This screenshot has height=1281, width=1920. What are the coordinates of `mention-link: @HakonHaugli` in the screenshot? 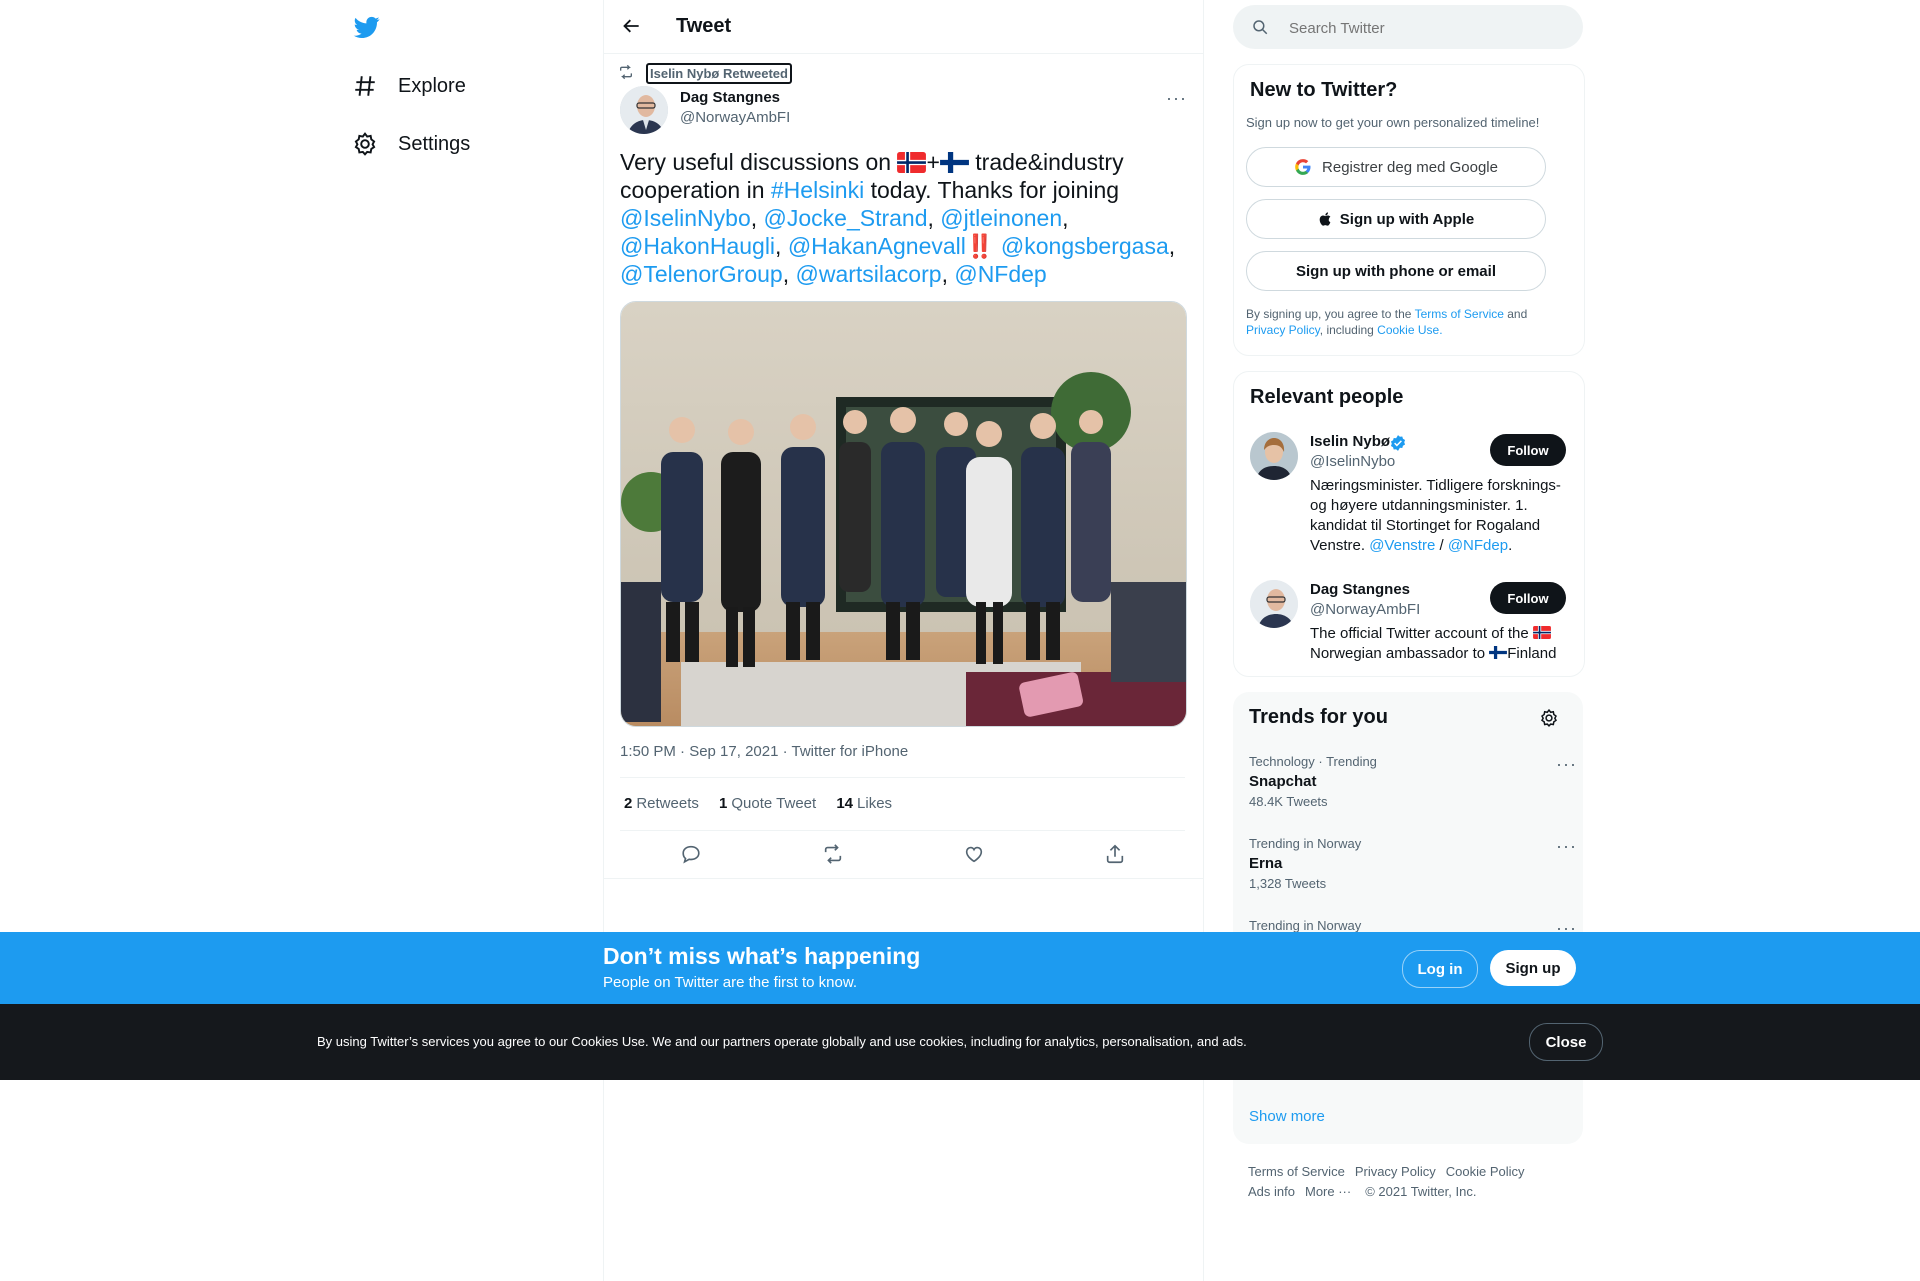 It's located at (697, 246).